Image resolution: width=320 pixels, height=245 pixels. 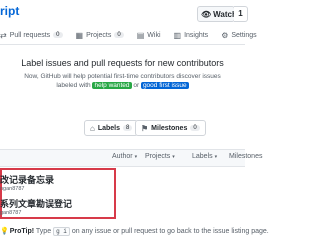 I want to click on author-label: Author, so click(x=122, y=156).